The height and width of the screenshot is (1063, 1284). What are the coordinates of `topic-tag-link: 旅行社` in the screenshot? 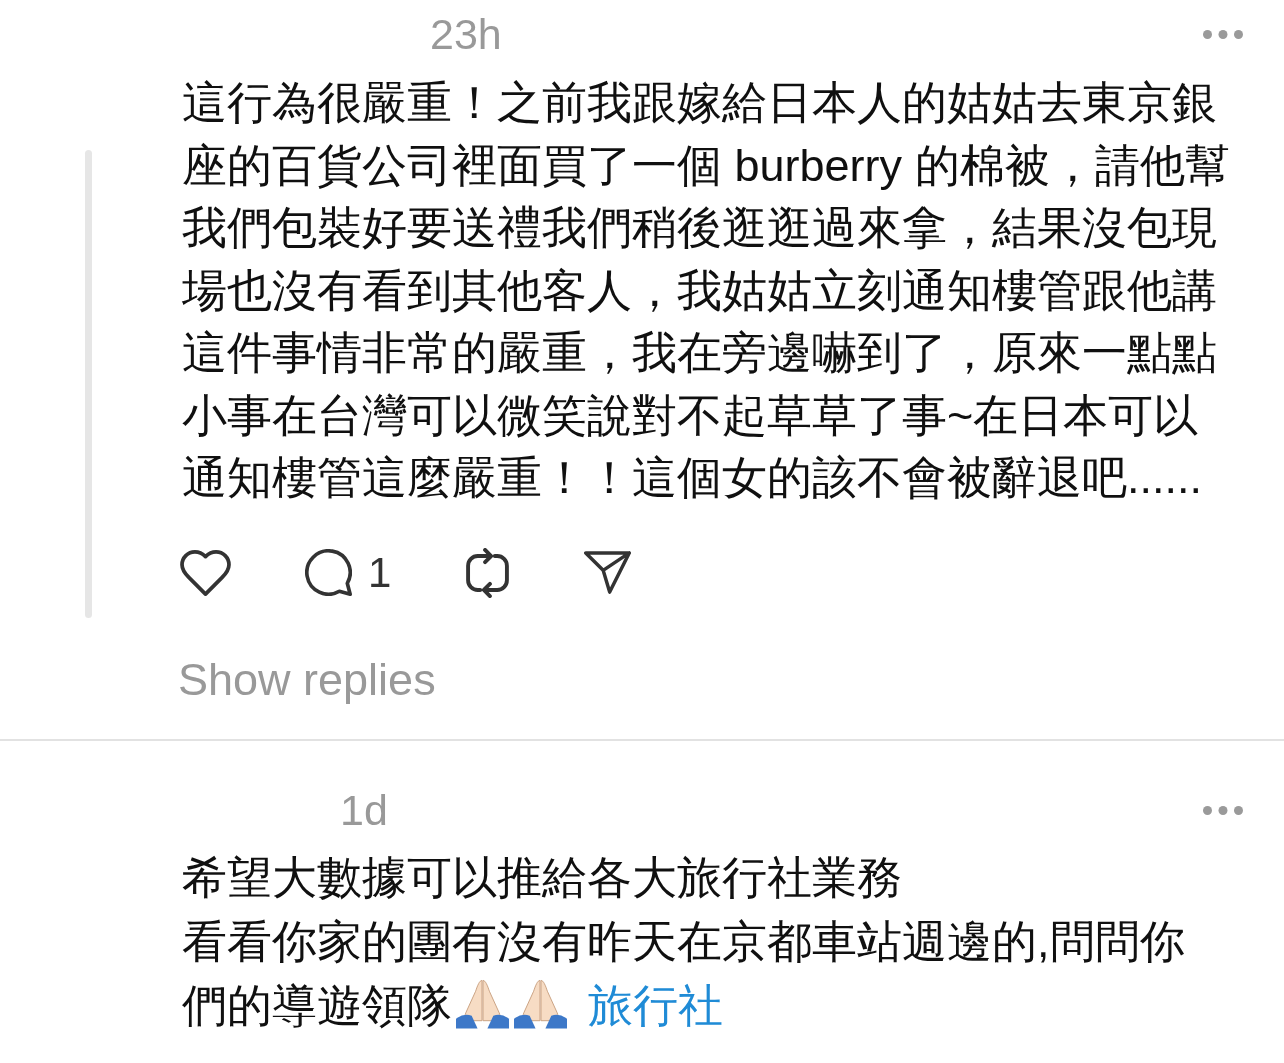 It's located at (655, 1005).